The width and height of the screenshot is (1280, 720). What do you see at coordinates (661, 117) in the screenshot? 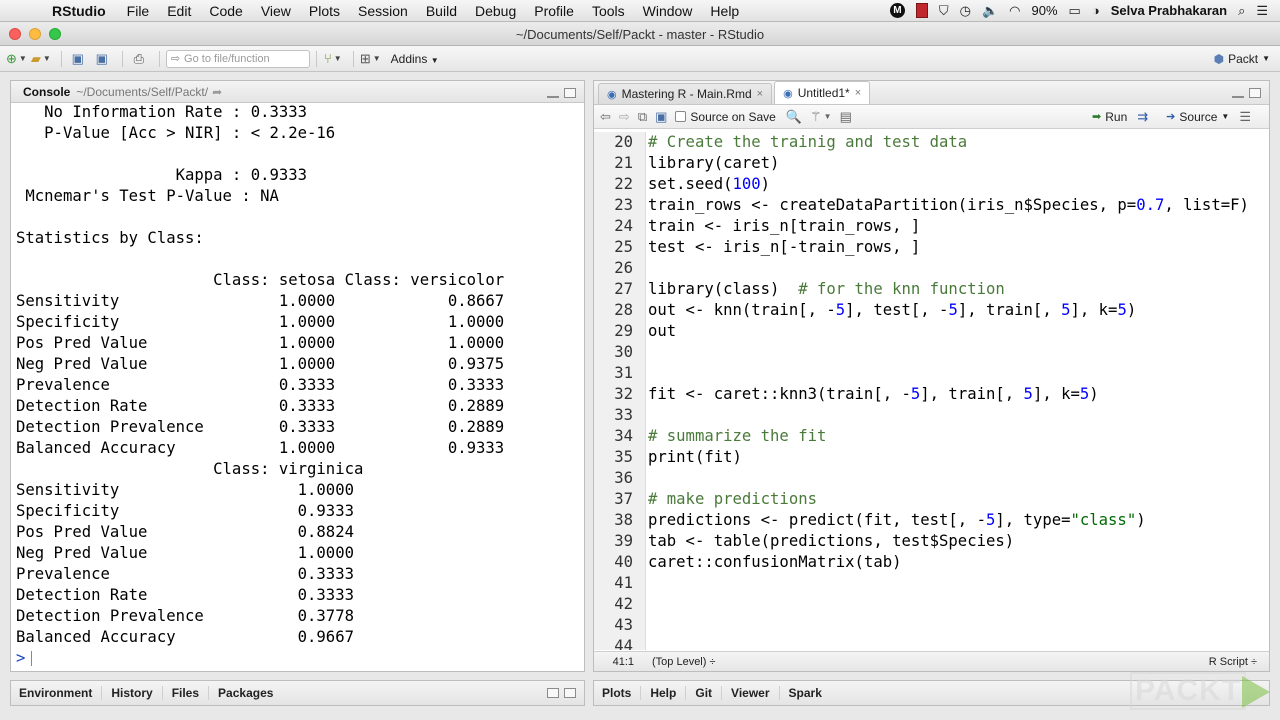
I see `save-icon: ▣` at bounding box center [661, 117].